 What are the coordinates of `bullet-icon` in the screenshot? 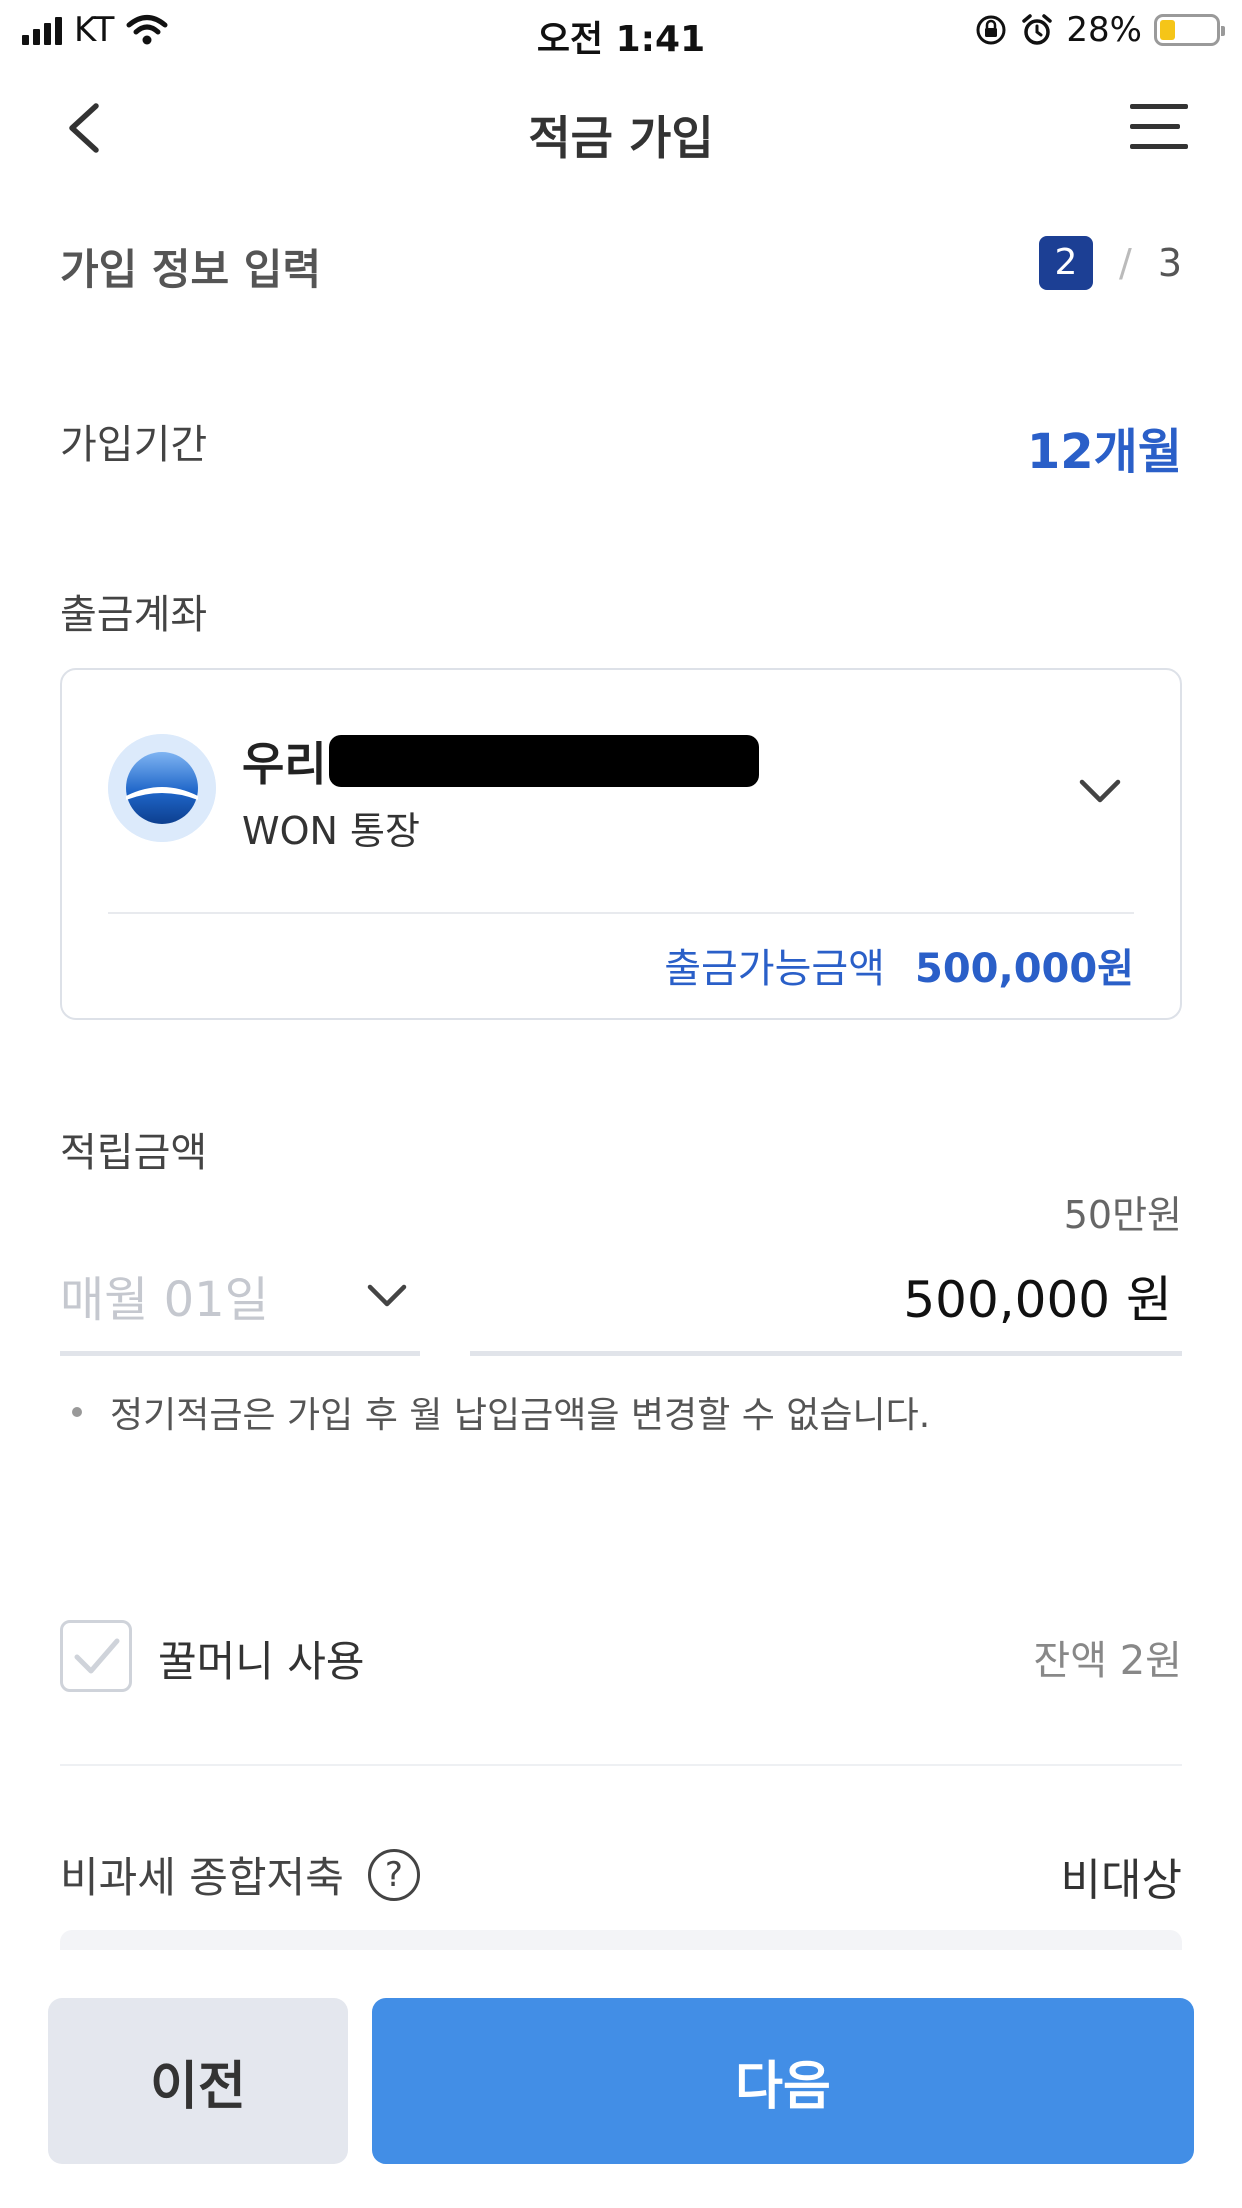 It's located at (77, 1412).